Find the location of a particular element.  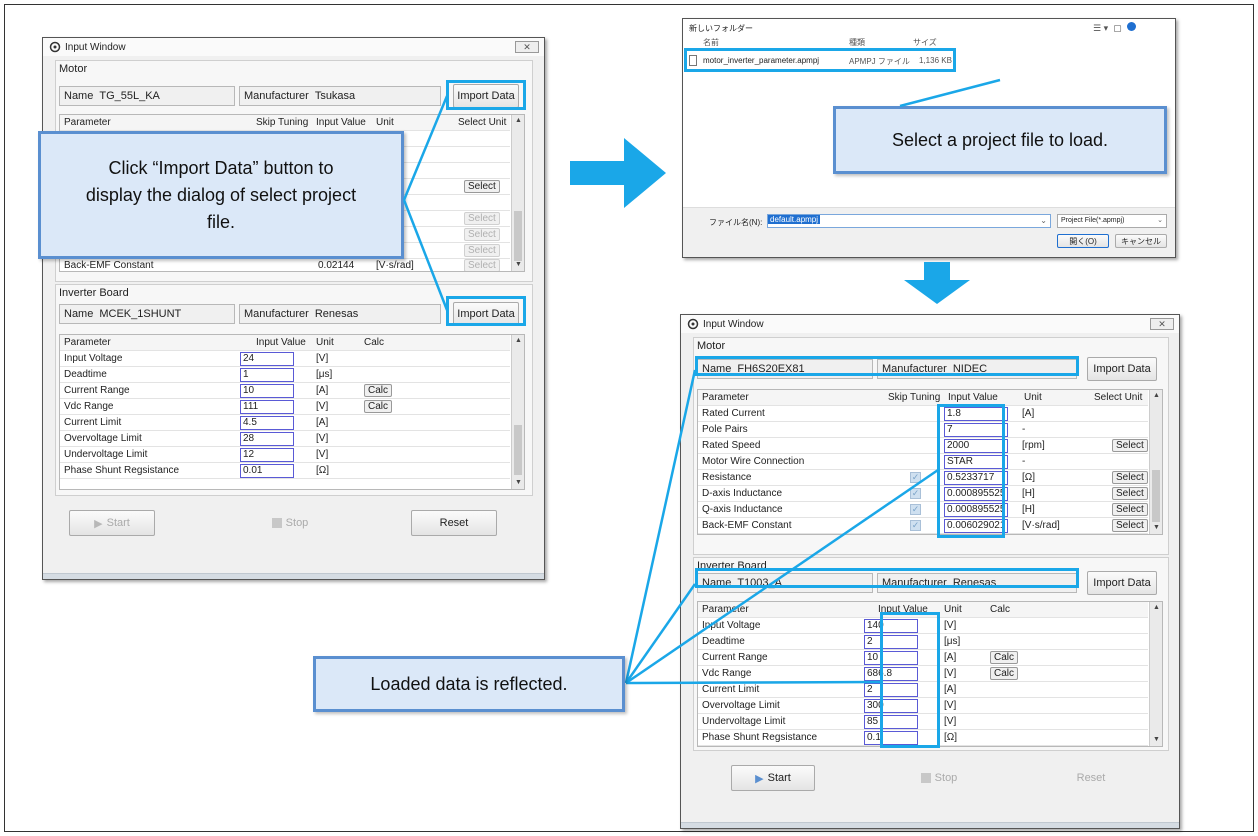

cancel-button: キャンセル is located at coordinates (1141, 241).